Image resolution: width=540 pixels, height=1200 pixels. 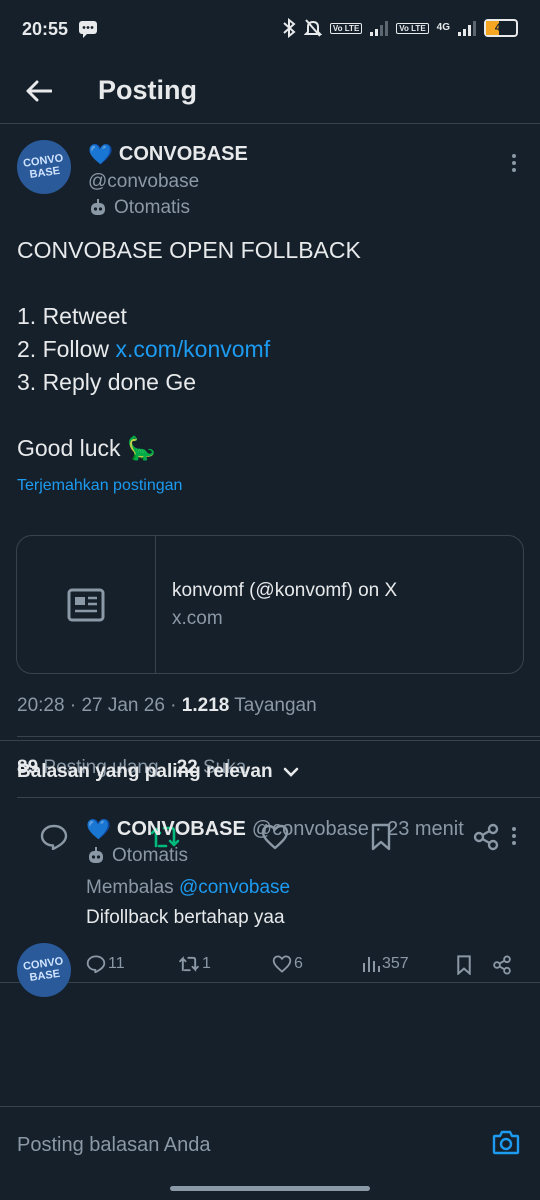 I want to click on status-bar: 20:55 Vo LTE Vo LTE 4G 44, so click(x=270, y=29).